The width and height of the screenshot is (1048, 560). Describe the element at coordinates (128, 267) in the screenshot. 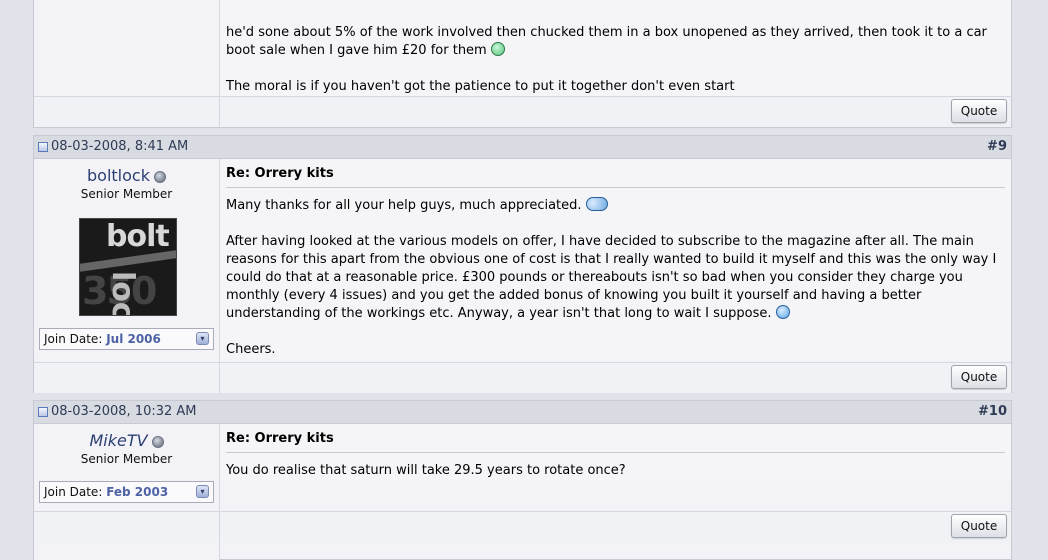

I see `avatar: bolt 350 lock` at that location.